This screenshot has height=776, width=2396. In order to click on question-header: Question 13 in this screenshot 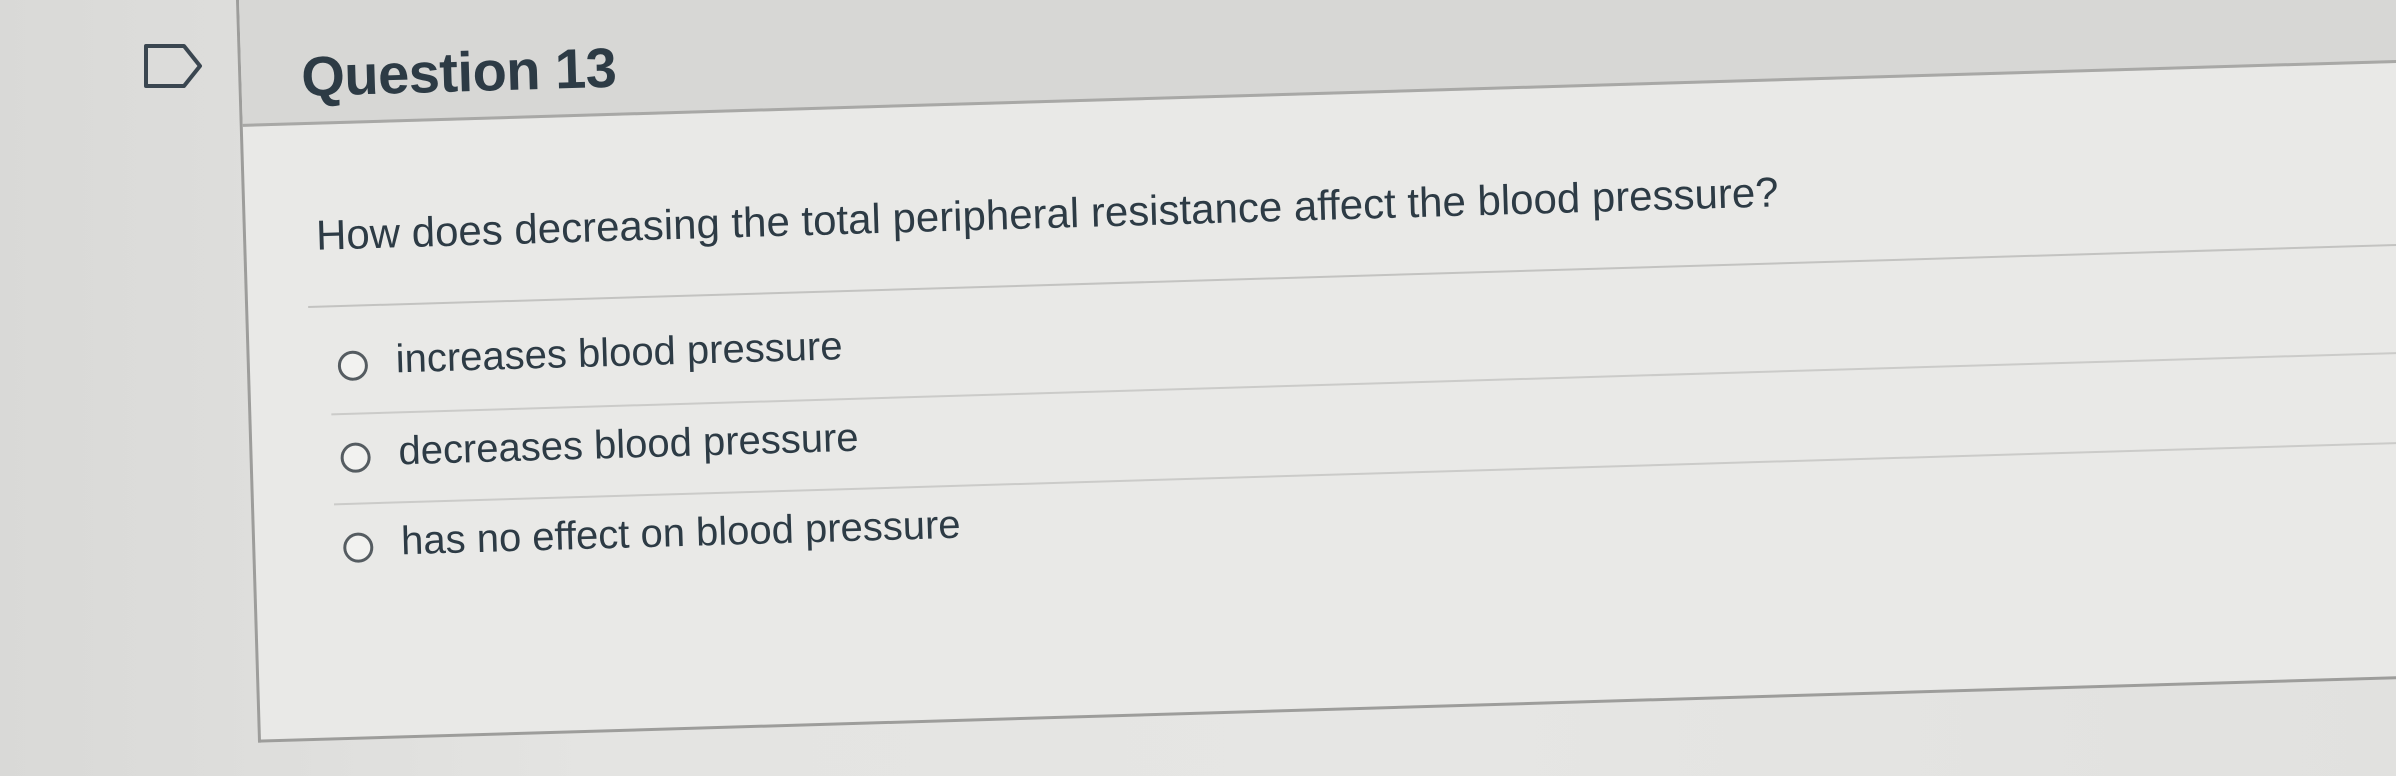, I will do `click(1317, 63)`.